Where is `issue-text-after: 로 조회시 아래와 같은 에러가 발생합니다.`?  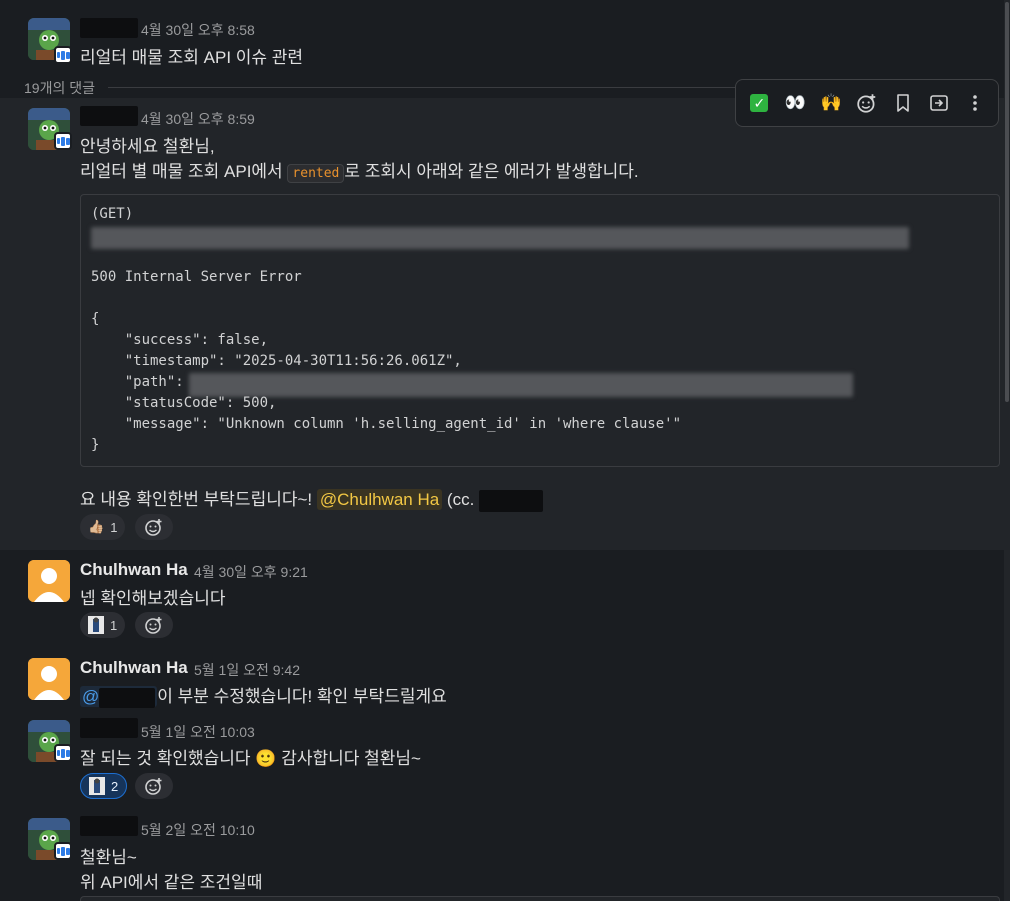
issue-text-after: 로 조회시 아래와 같은 에러가 발생합니다. is located at coordinates (491, 171).